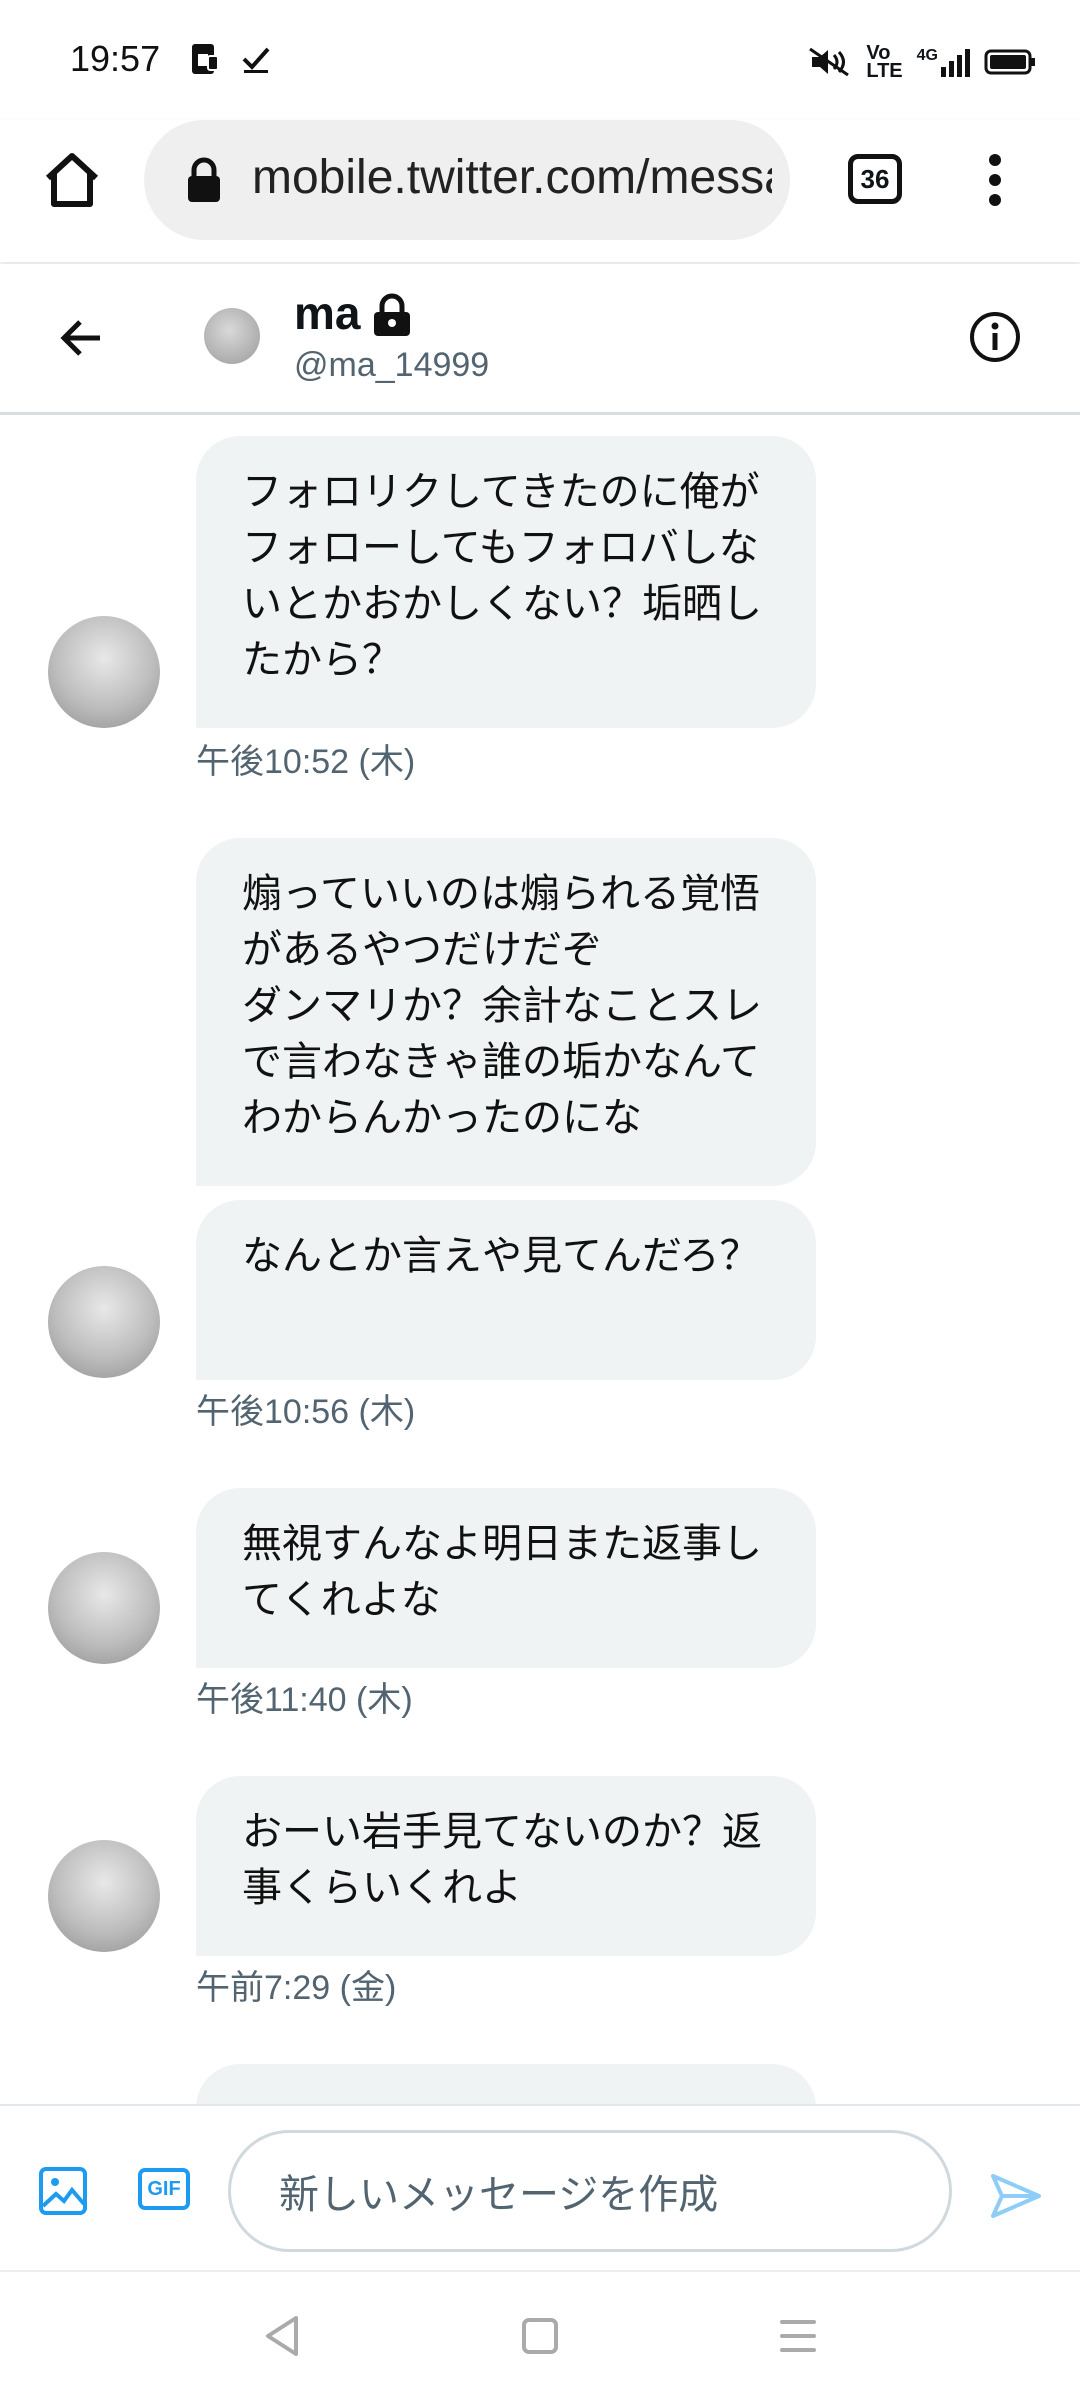  Describe the element at coordinates (115, 58) in the screenshot. I see `status-time: 19:57` at that location.